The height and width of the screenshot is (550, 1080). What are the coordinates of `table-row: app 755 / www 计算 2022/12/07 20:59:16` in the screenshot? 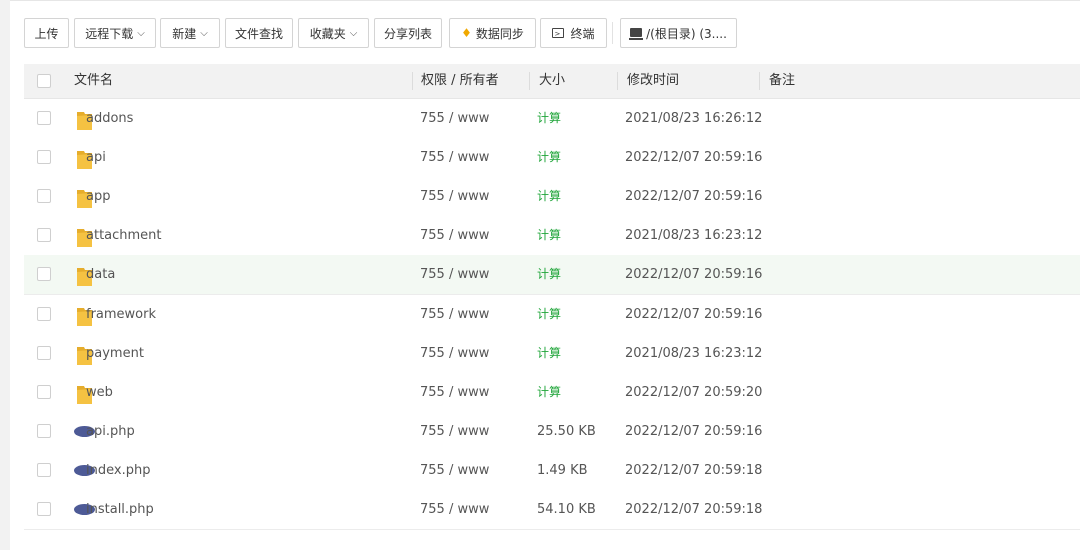 It's located at (552, 197).